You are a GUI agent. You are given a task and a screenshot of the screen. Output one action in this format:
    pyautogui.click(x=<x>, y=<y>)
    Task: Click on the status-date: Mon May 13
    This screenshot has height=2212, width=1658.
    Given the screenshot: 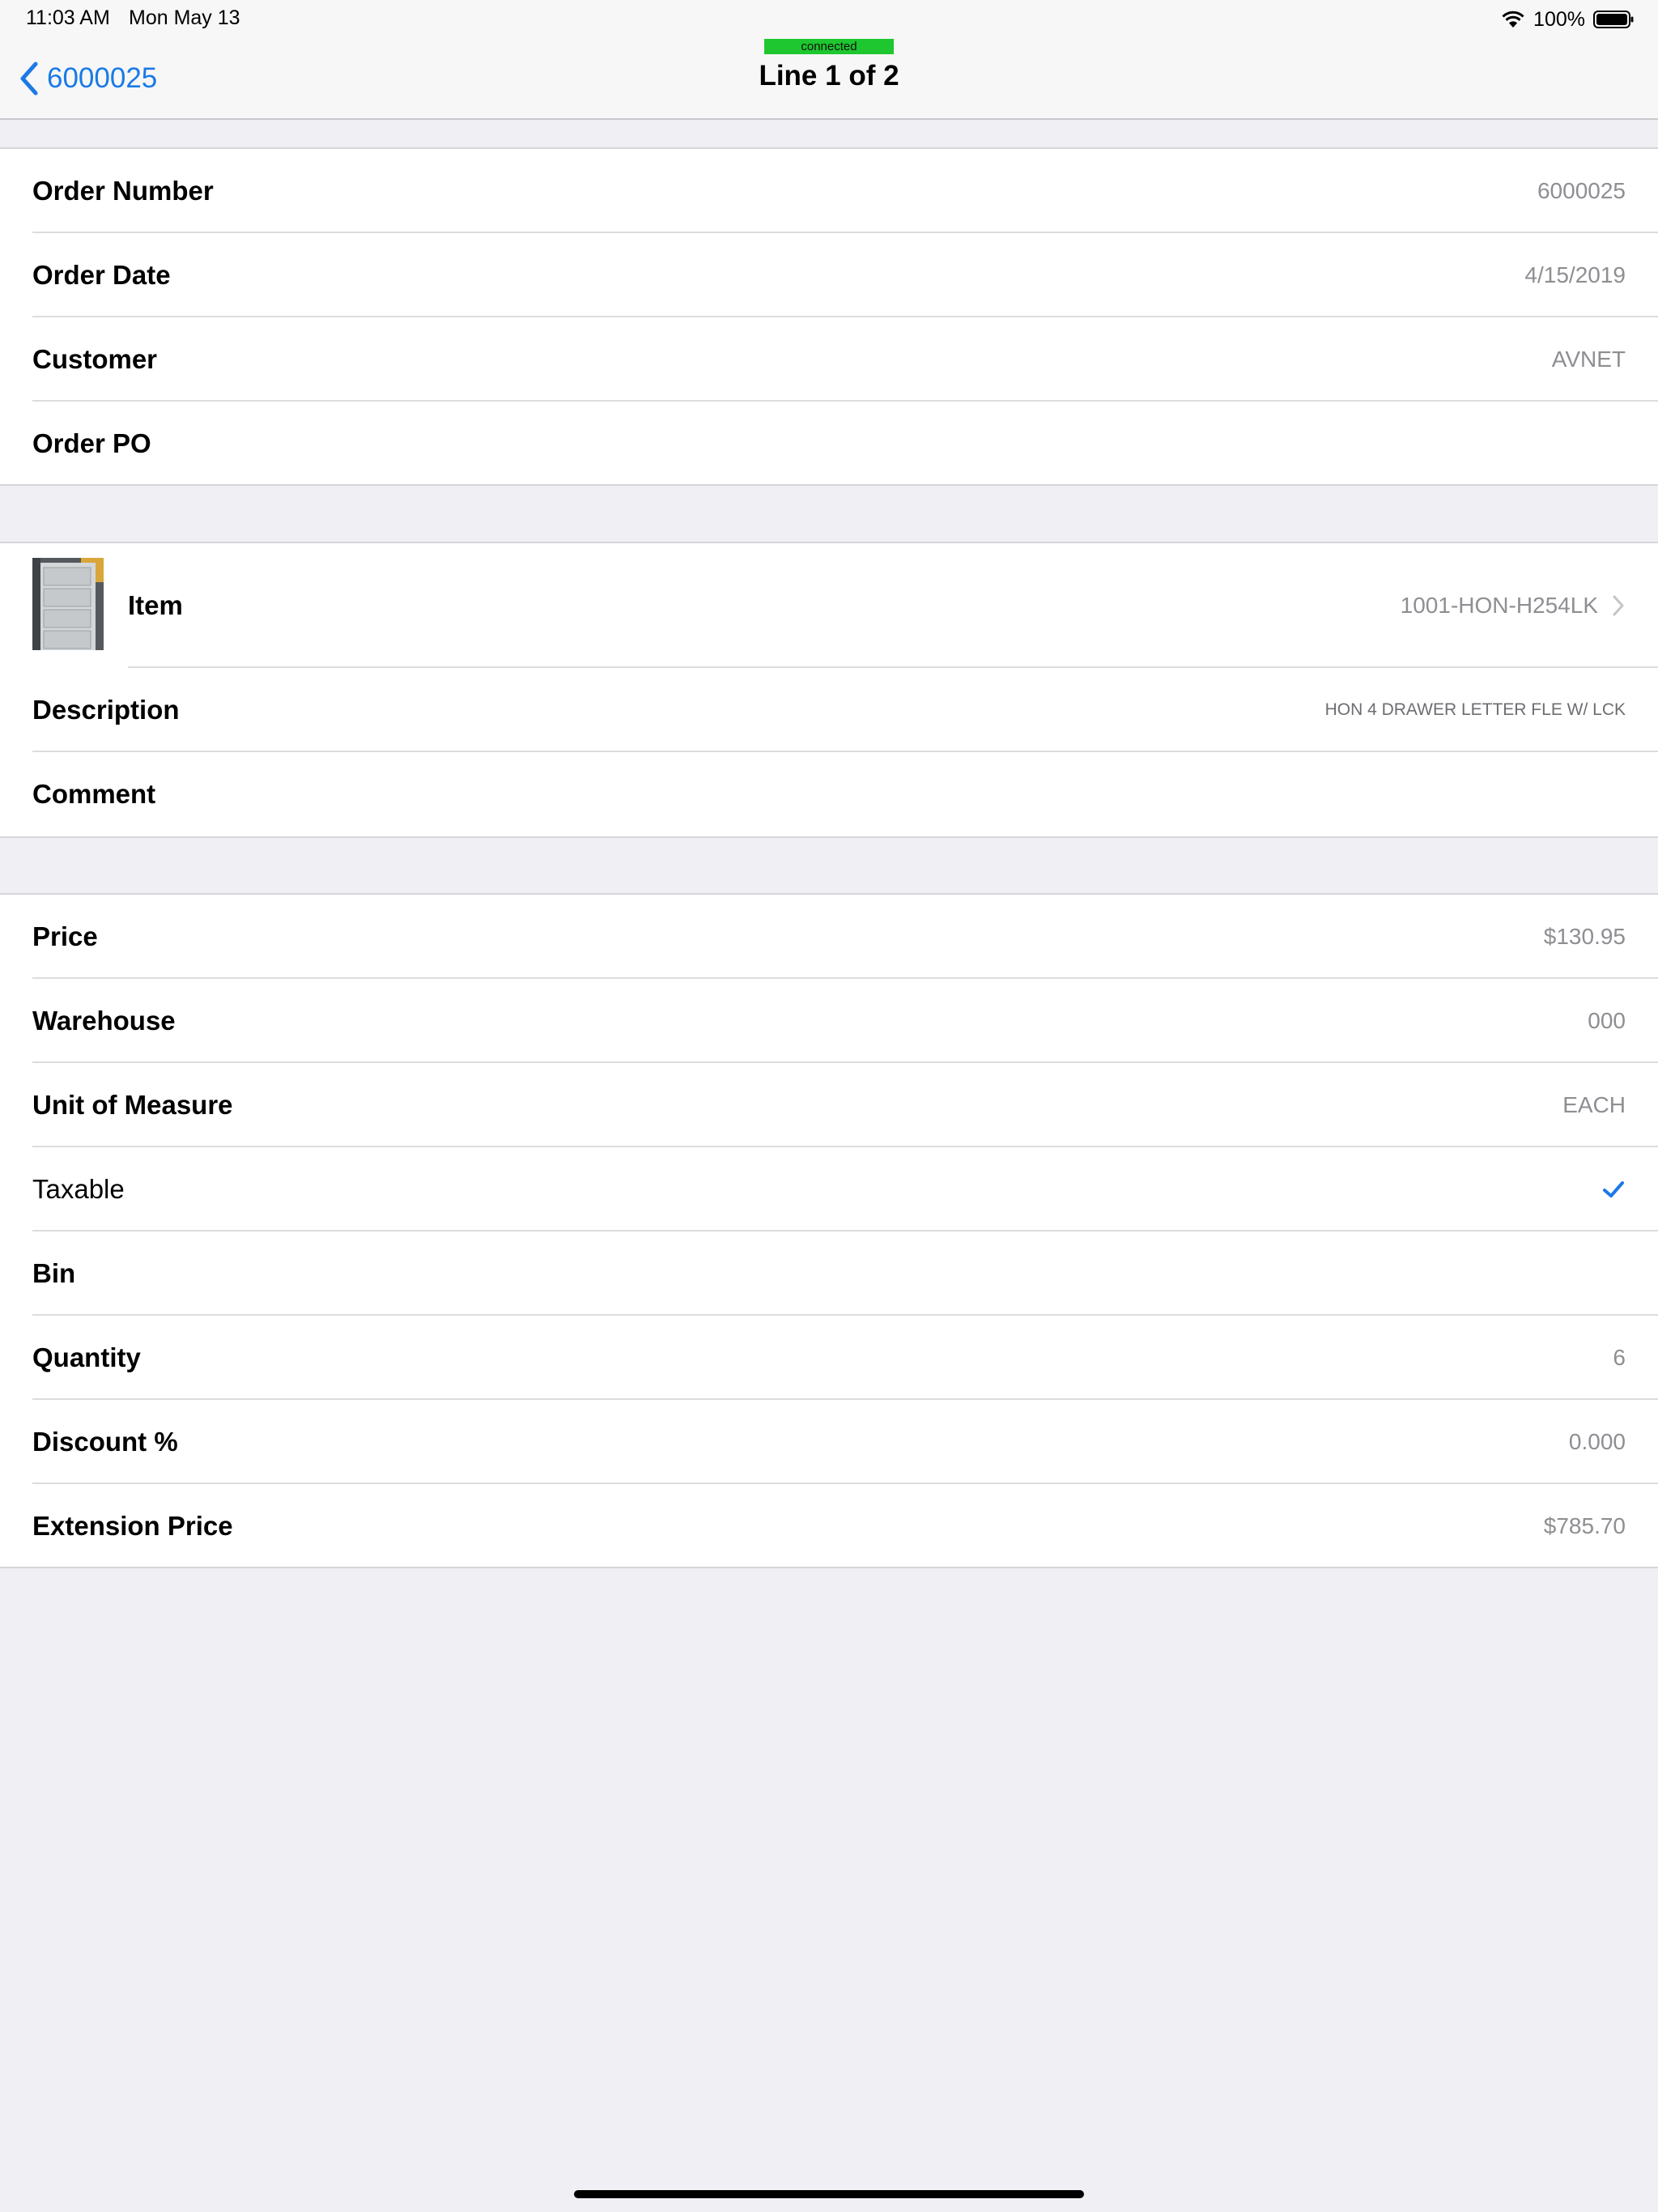 What is the action you would take?
    pyautogui.click(x=184, y=18)
    